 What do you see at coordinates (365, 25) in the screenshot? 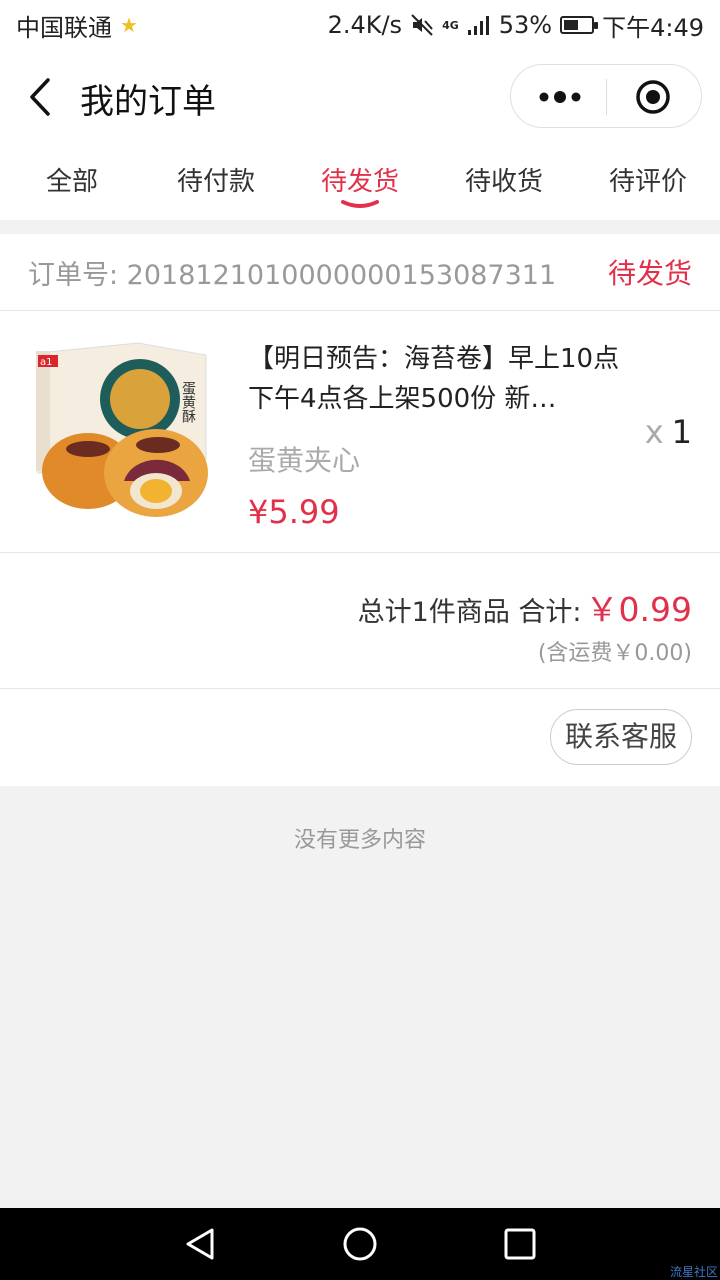
I see `network-speed: 2.4K/s` at bounding box center [365, 25].